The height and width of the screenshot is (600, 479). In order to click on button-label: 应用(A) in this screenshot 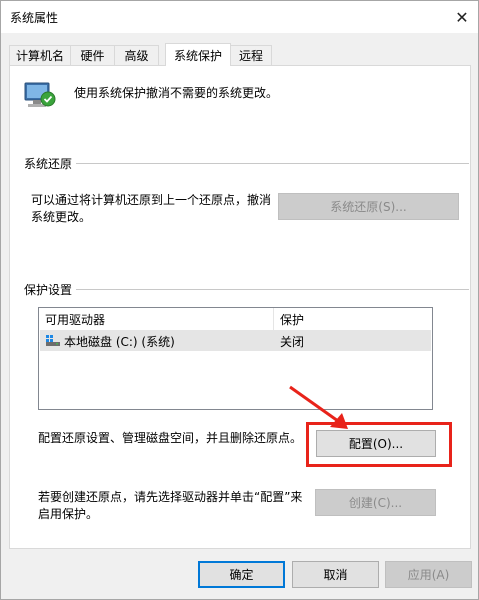, I will do `click(428, 575)`.